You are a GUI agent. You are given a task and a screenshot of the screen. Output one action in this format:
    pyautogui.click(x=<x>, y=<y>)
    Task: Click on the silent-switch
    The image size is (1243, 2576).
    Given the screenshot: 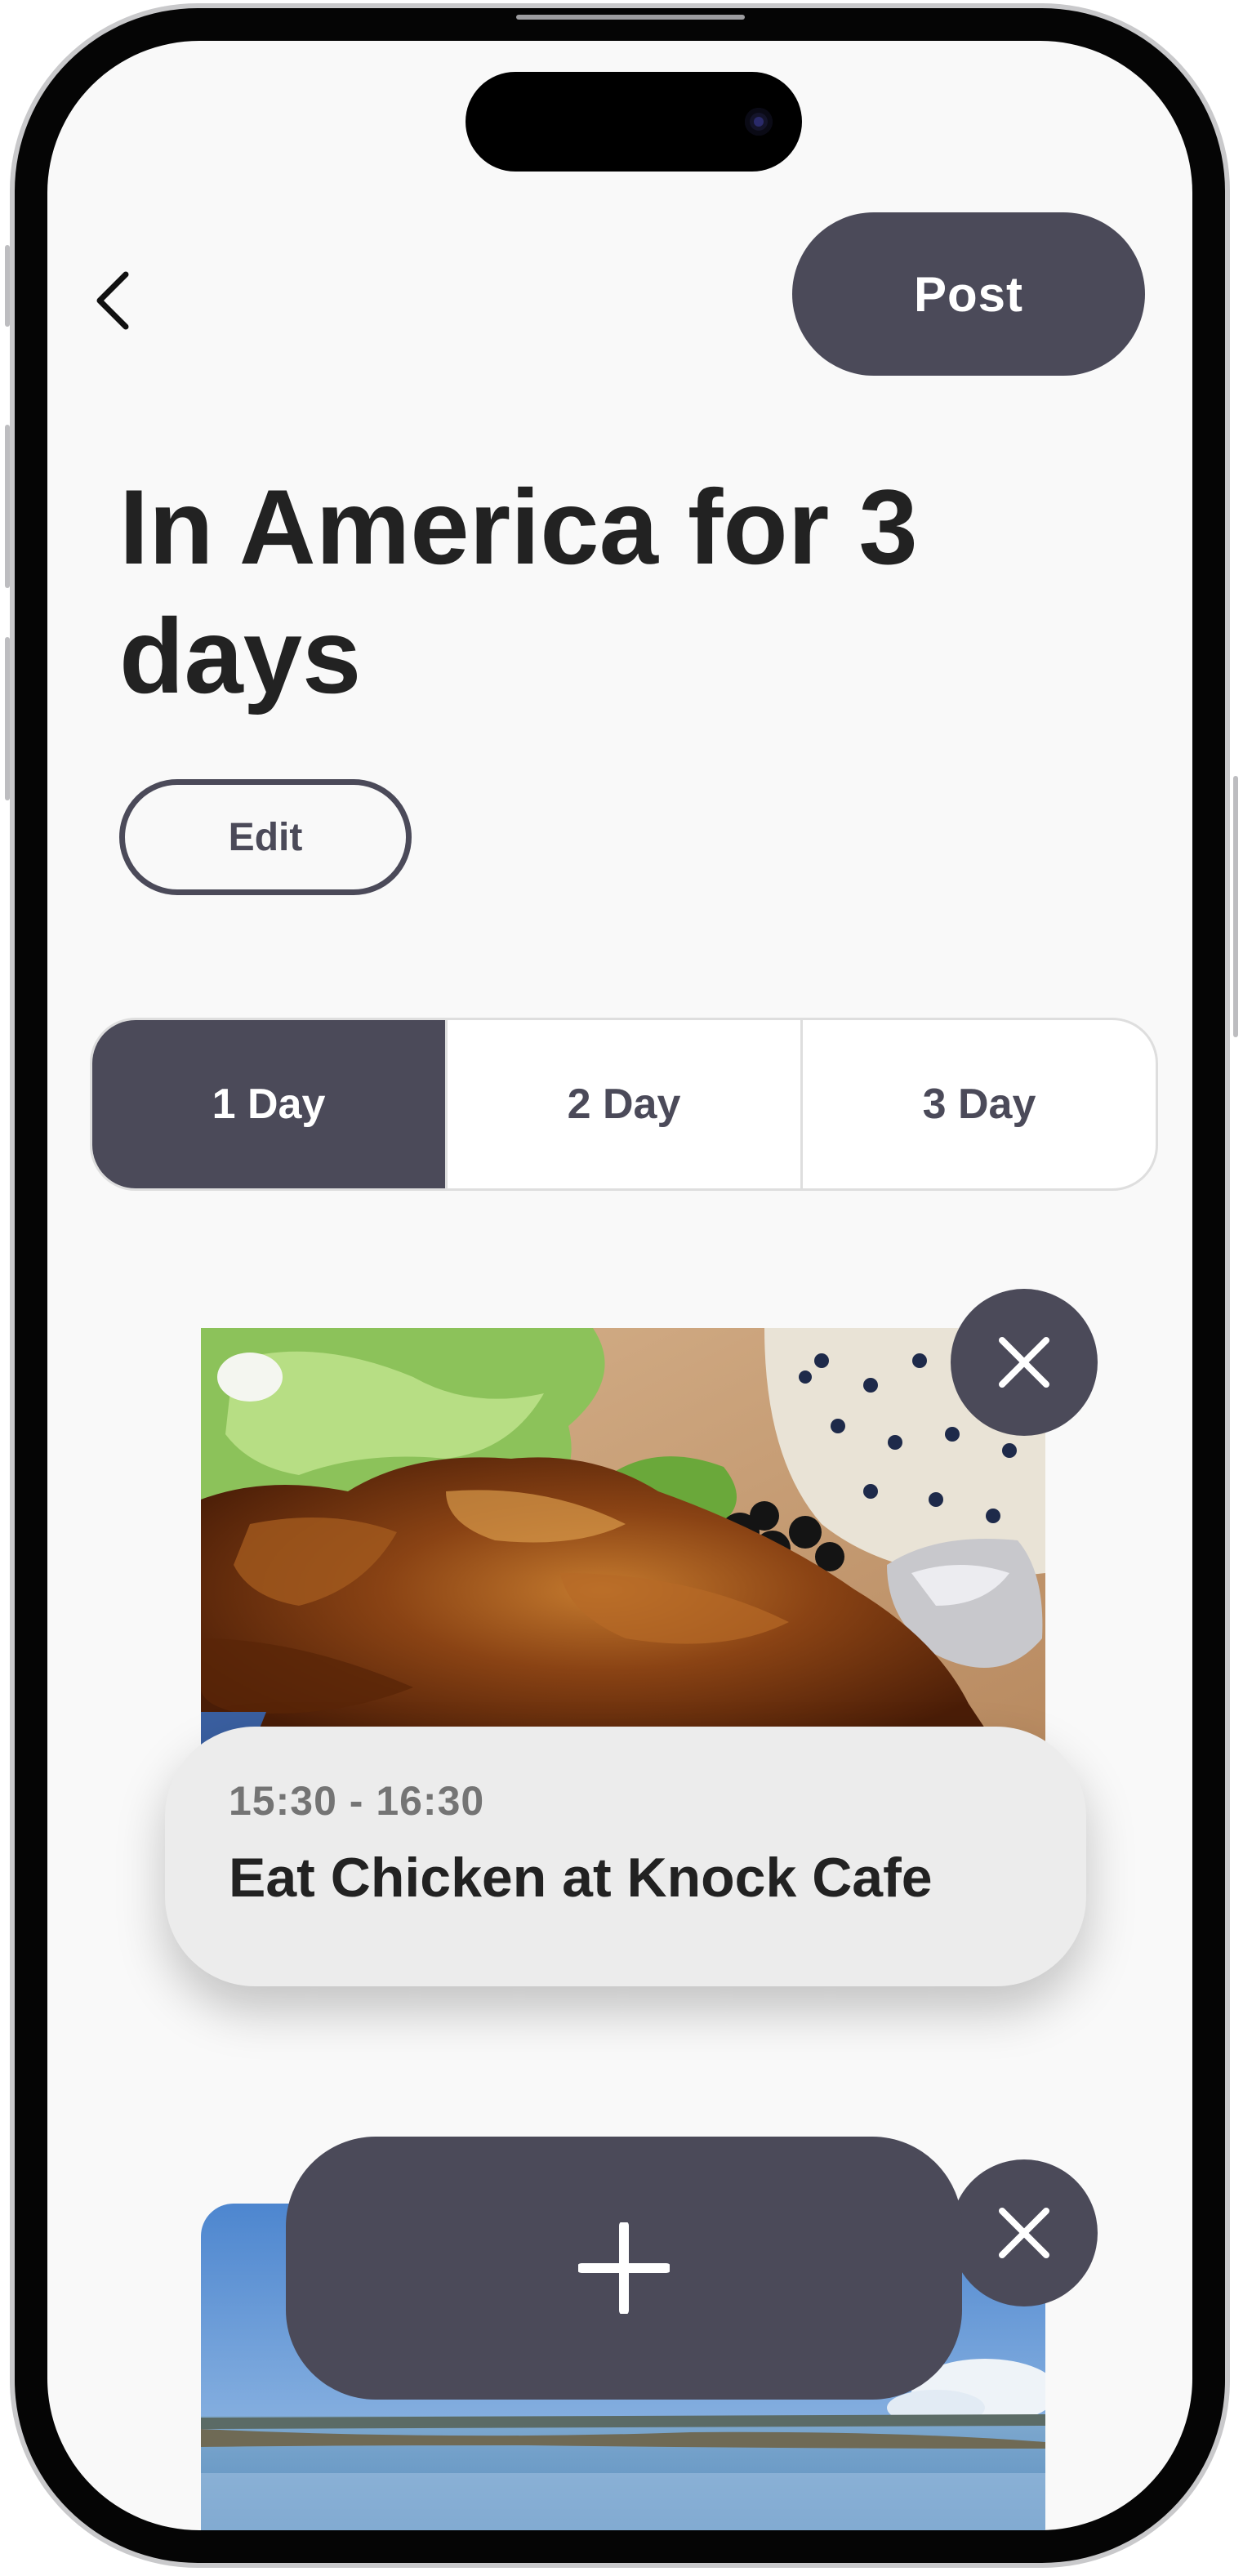 What is the action you would take?
    pyautogui.click(x=7, y=286)
    